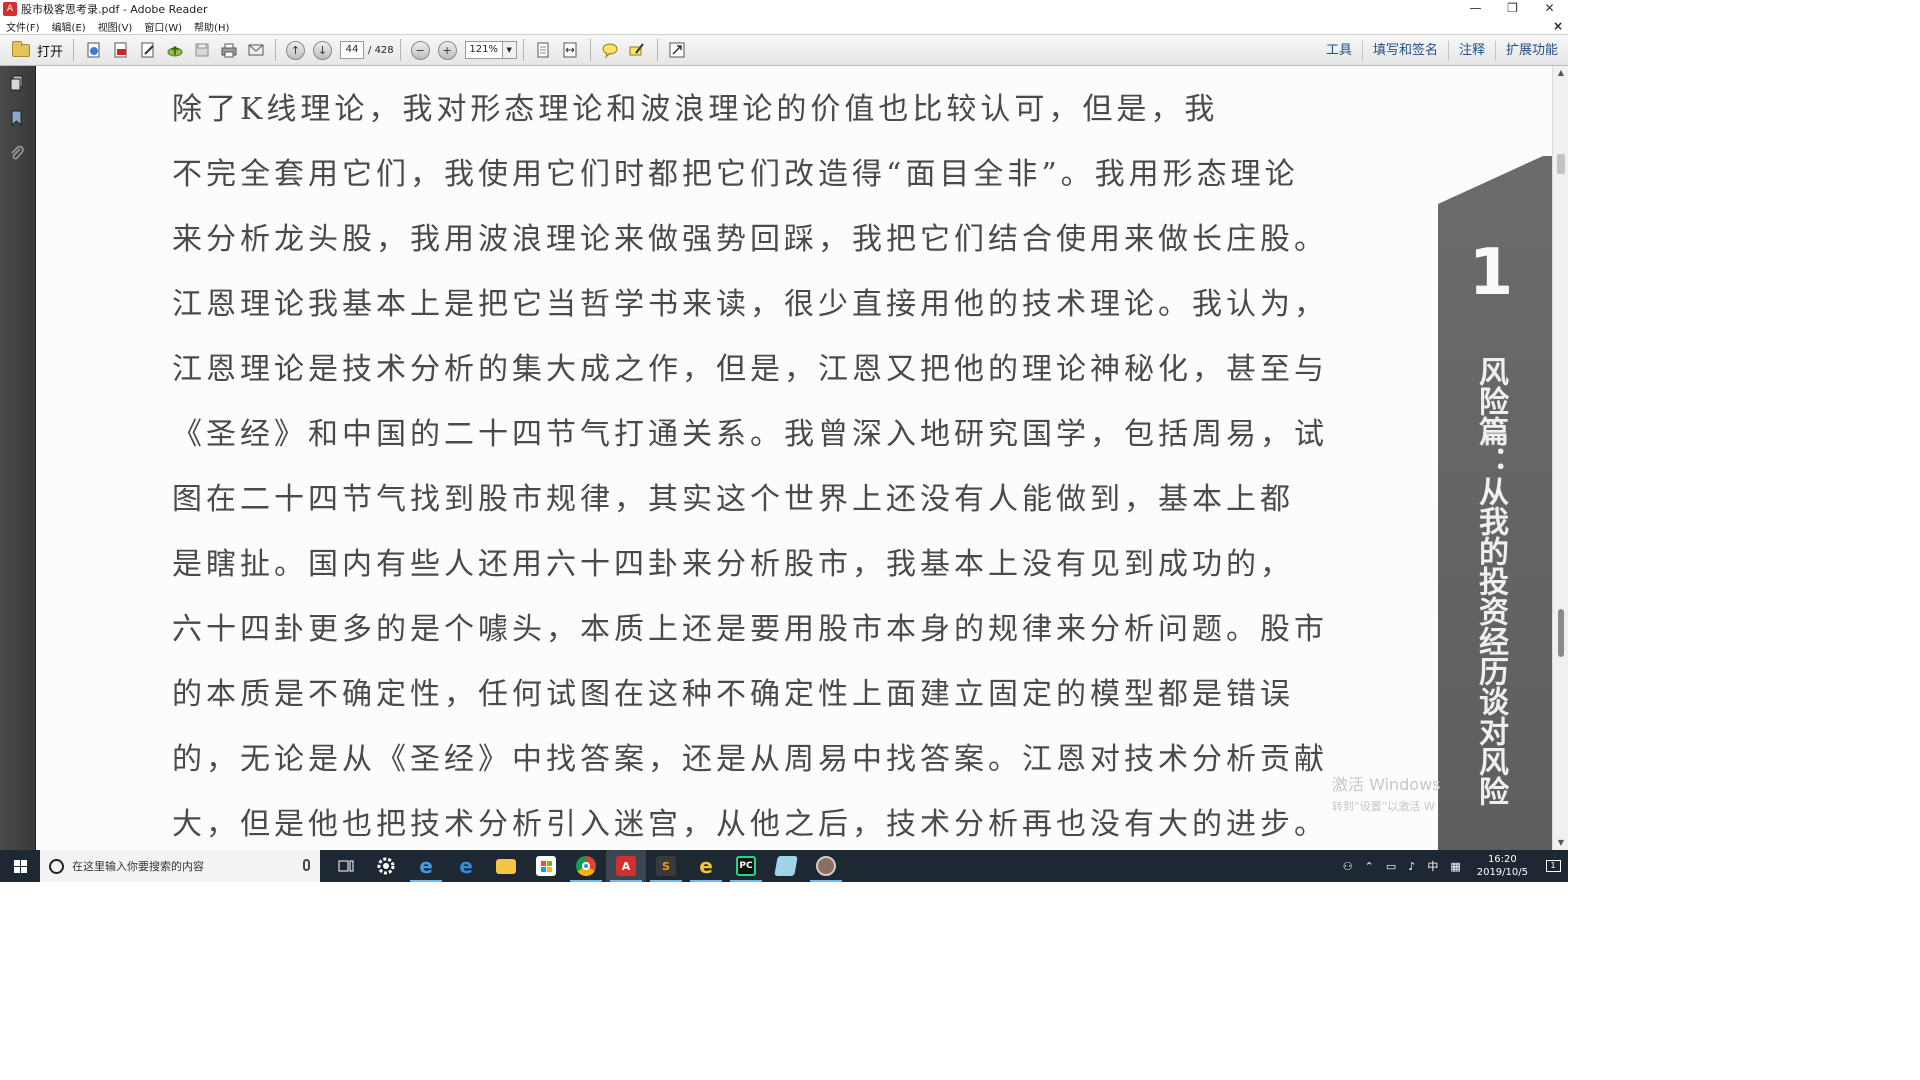 The height and width of the screenshot is (1080, 1920). What do you see at coordinates (1561, 73) in the screenshot?
I see `scroll-up-icon: ▲` at bounding box center [1561, 73].